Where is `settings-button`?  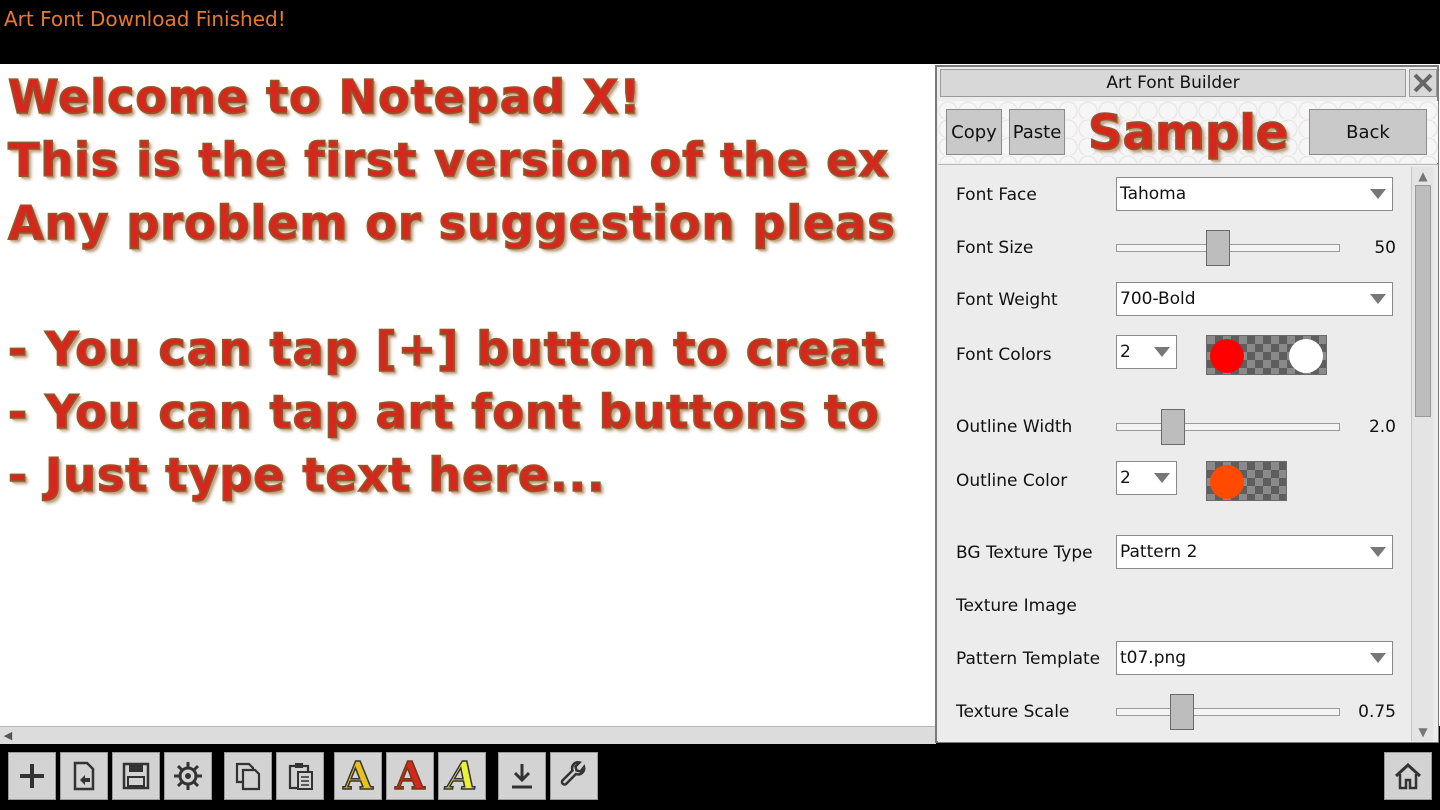 settings-button is located at coordinates (188, 776).